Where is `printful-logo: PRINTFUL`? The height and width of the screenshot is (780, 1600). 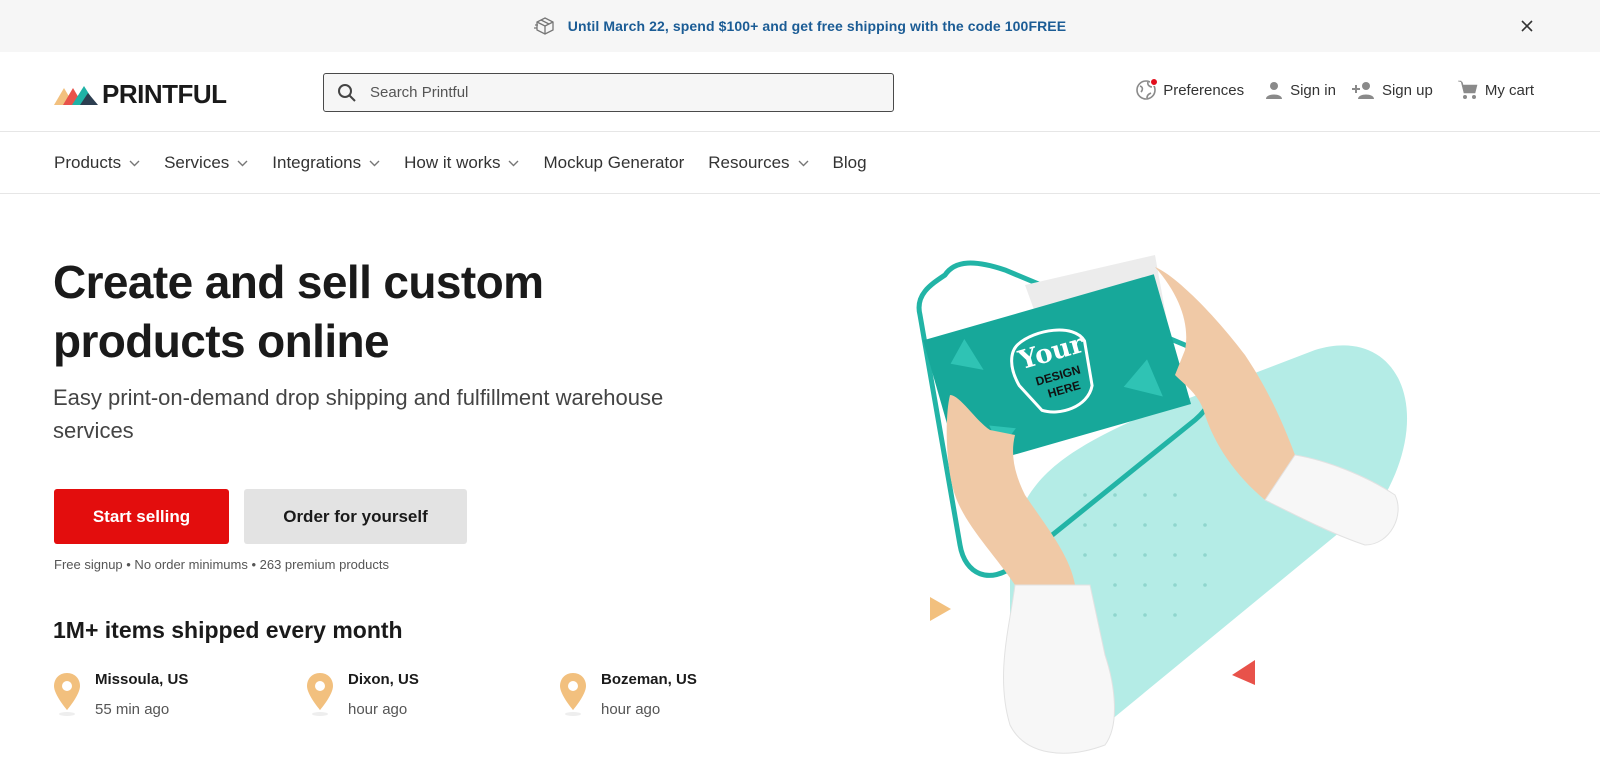
printful-logo: PRINTFUL is located at coordinates (140, 94).